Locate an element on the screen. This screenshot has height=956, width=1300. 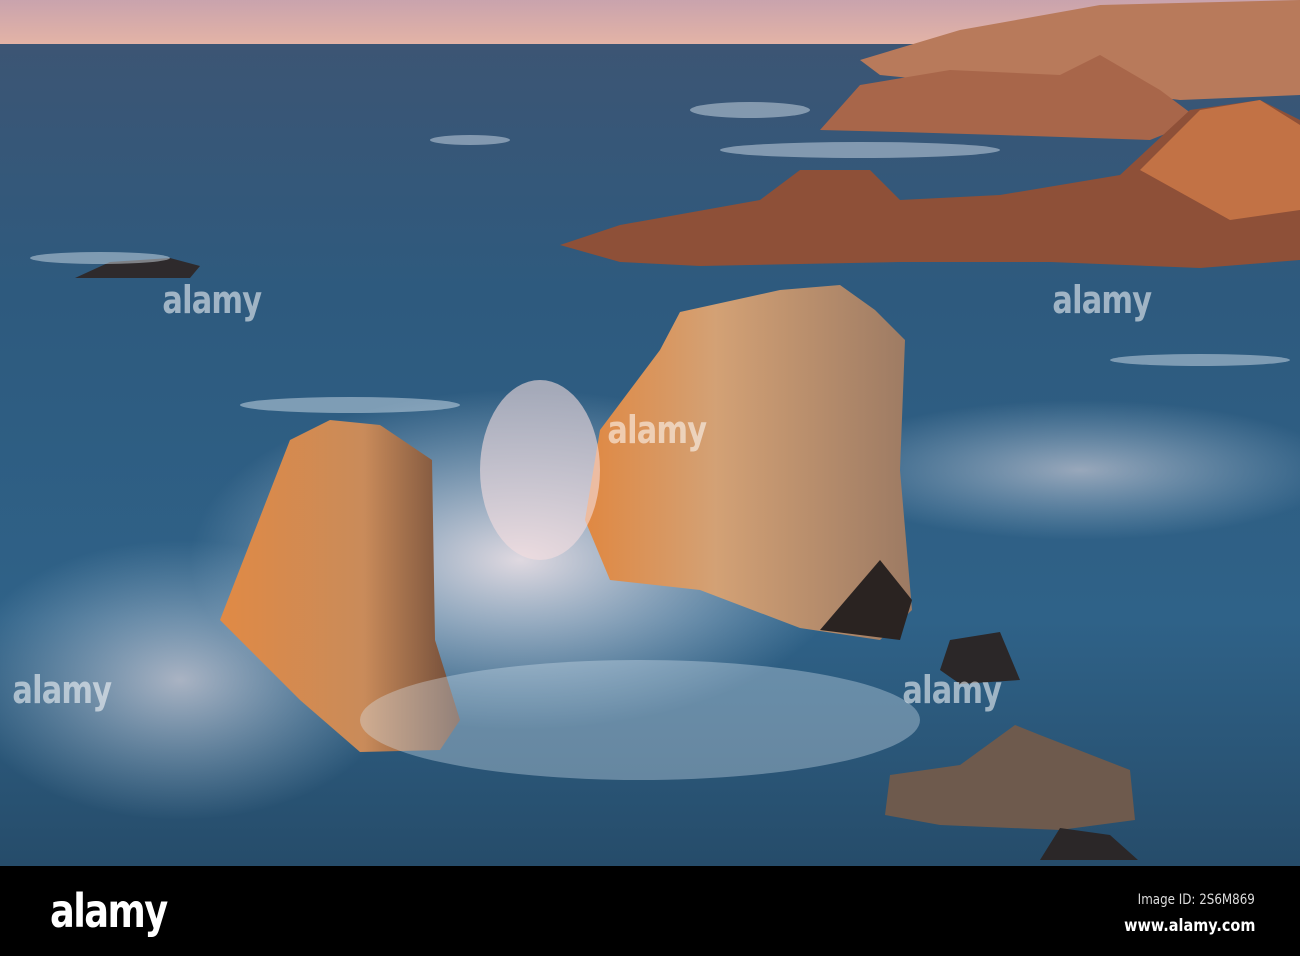
website-link: www.alamy.com is located at coordinates (1189, 926).